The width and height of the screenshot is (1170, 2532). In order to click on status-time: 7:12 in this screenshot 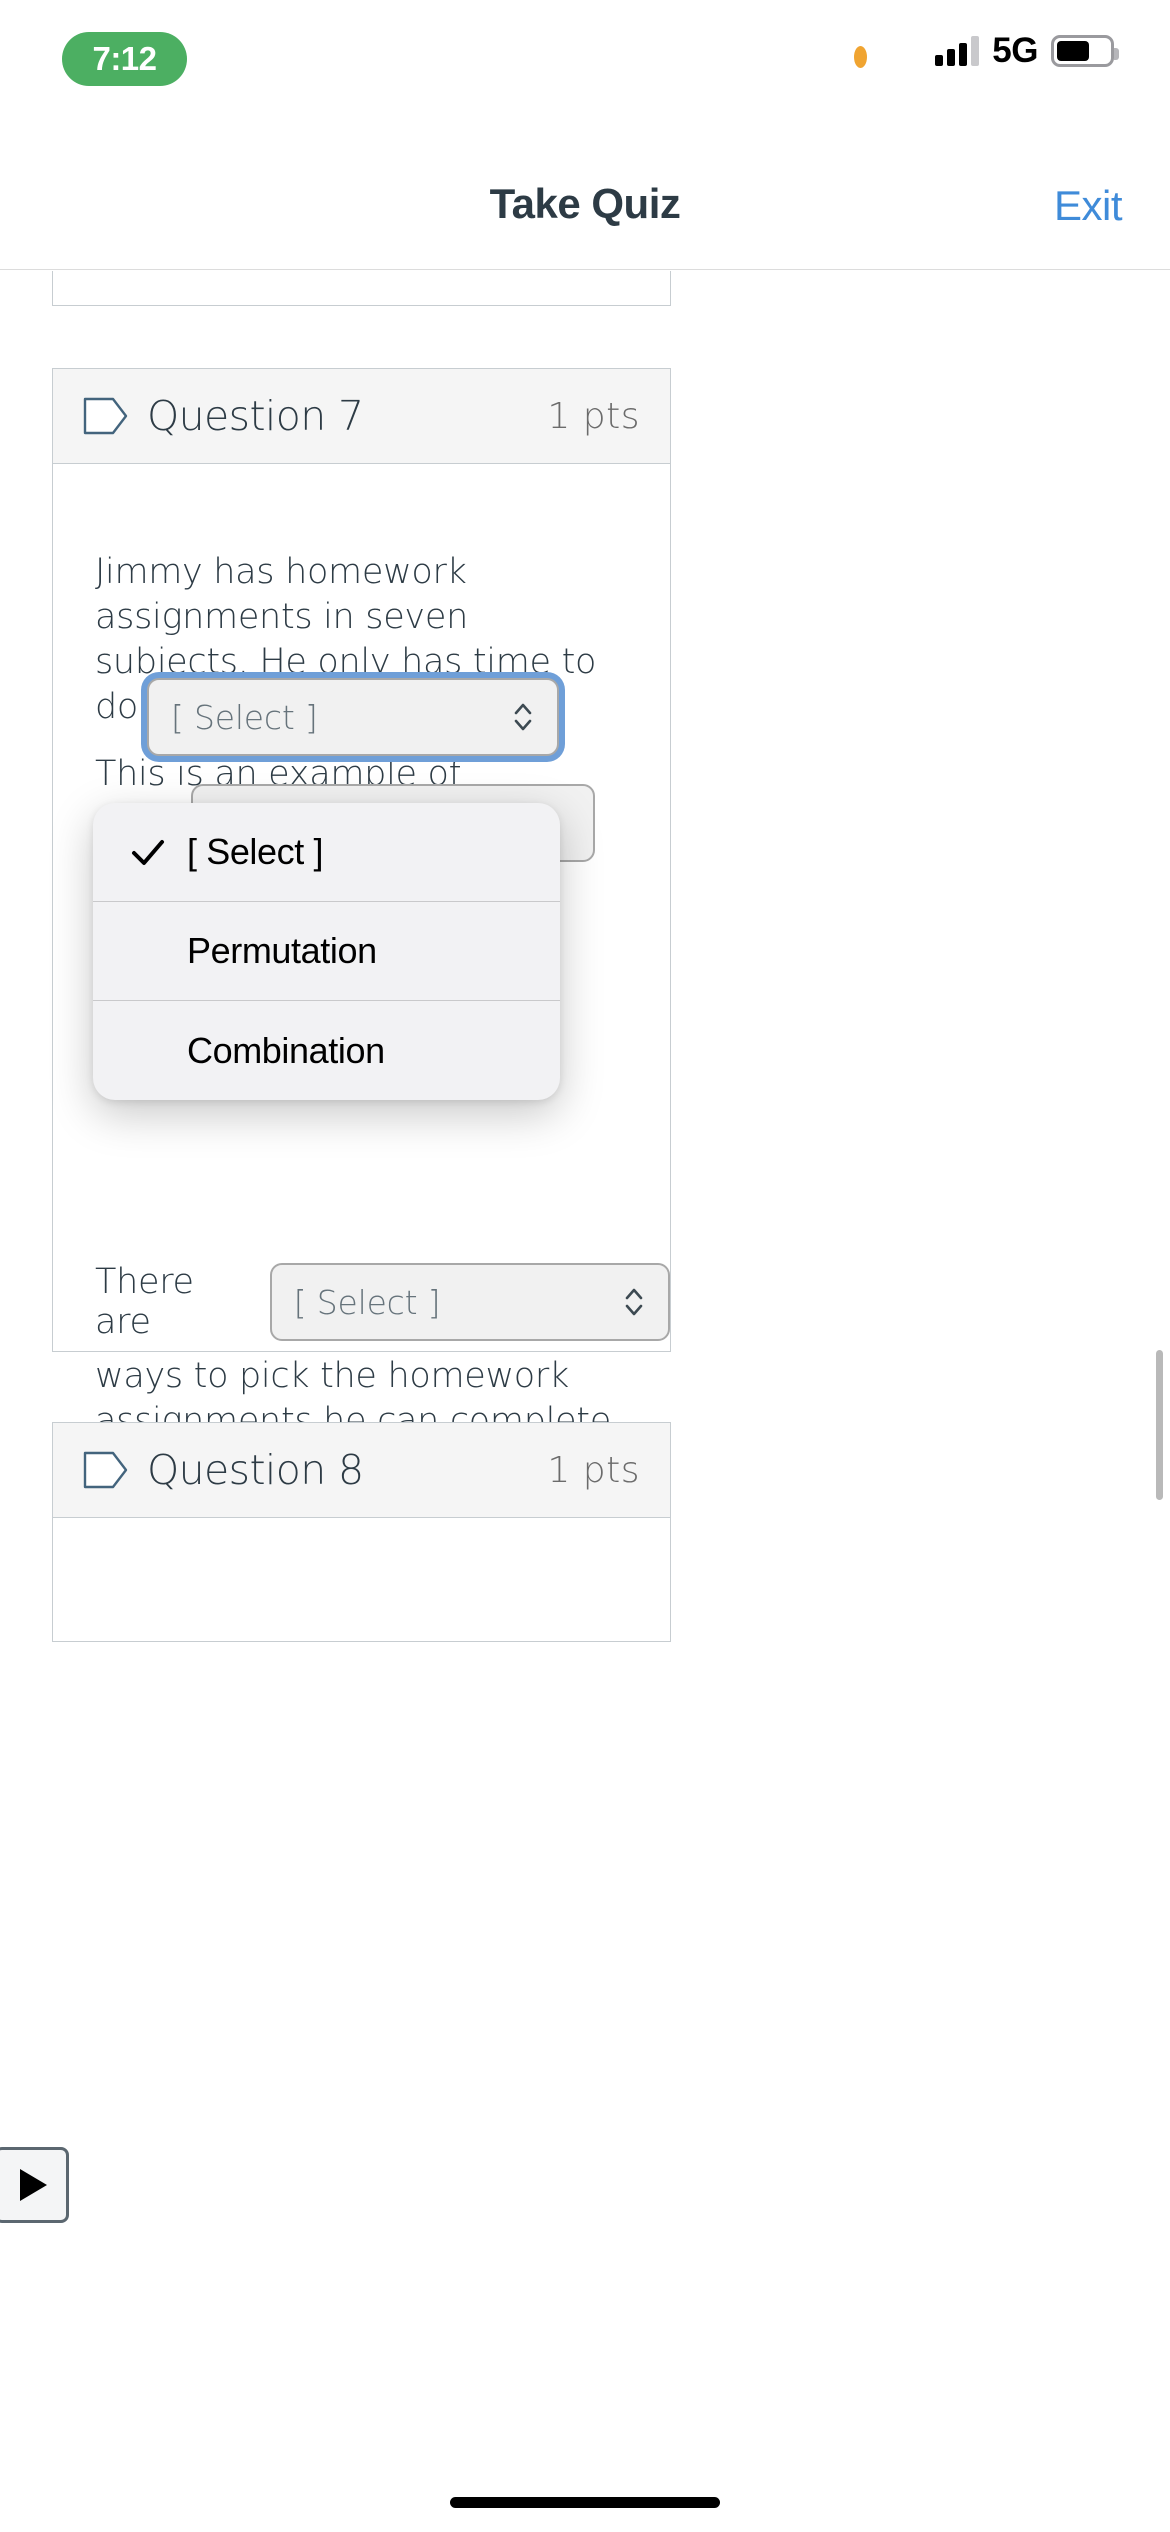, I will do `click(124, 58)`.